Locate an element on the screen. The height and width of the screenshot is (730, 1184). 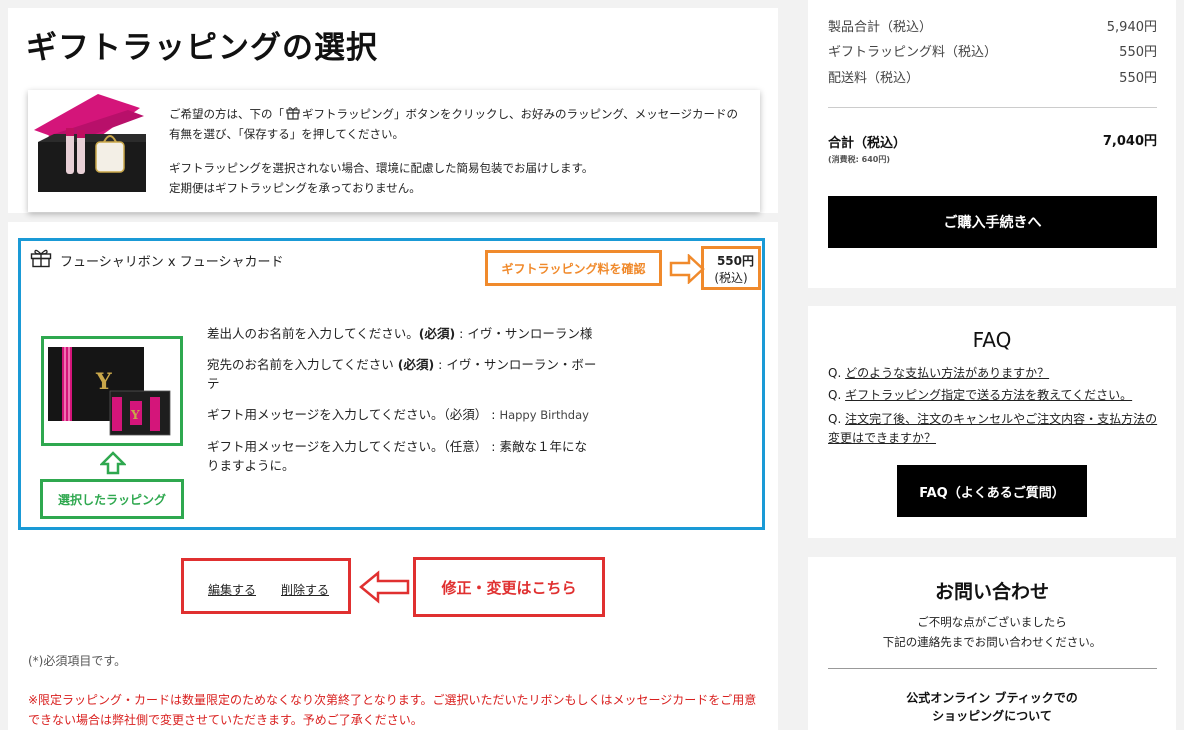
wrapping-price-tax: (税込) is located at coordinates (731, 278).